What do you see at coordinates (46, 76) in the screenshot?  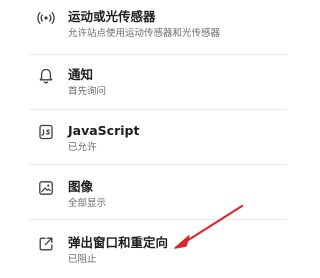 I see `bell-icon` at bounding box center [46, 76].